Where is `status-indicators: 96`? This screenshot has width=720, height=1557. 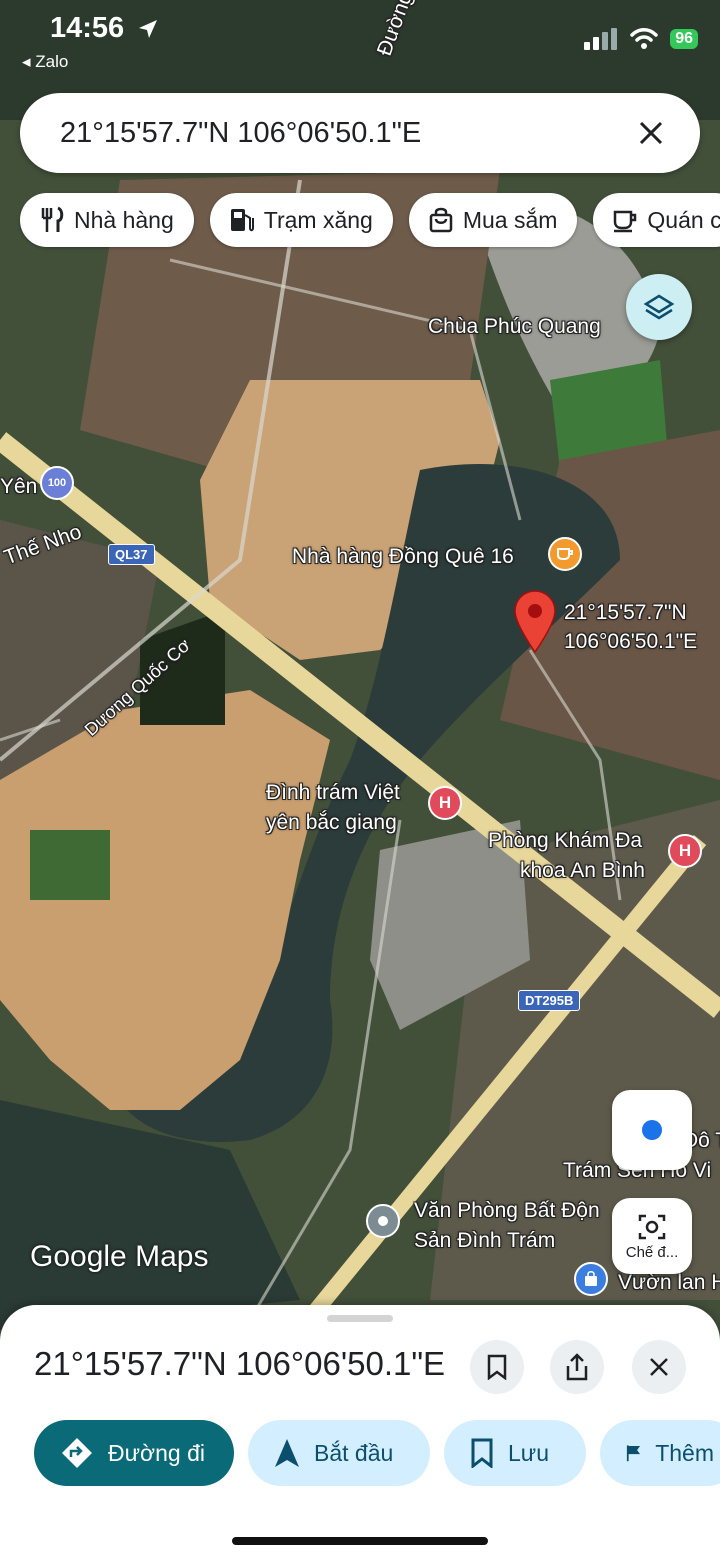
status-indicators: 96 is located at coordinates (641, 39).